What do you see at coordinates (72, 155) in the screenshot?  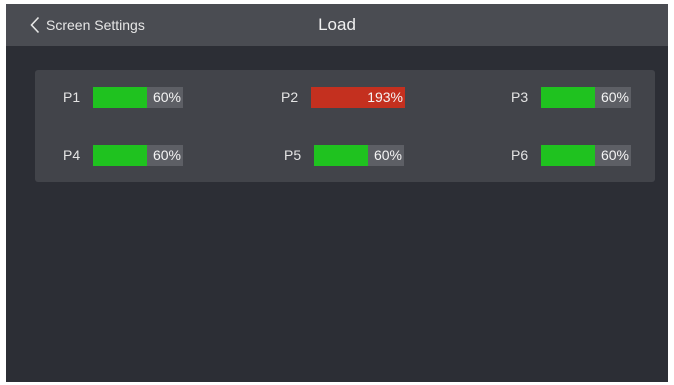 I see `port-label: P4` at bounding box center [72, 155].